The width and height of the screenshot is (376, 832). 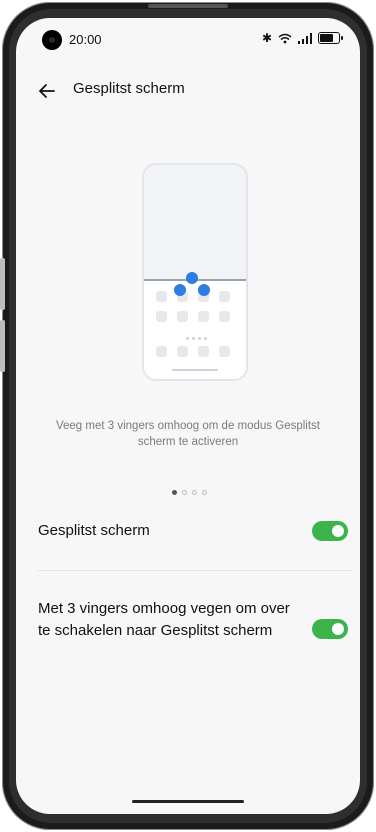 What do you see at coordinates (330, 38) in the screenshot?
I see `battery-icon` at bounding box center [330, 38].